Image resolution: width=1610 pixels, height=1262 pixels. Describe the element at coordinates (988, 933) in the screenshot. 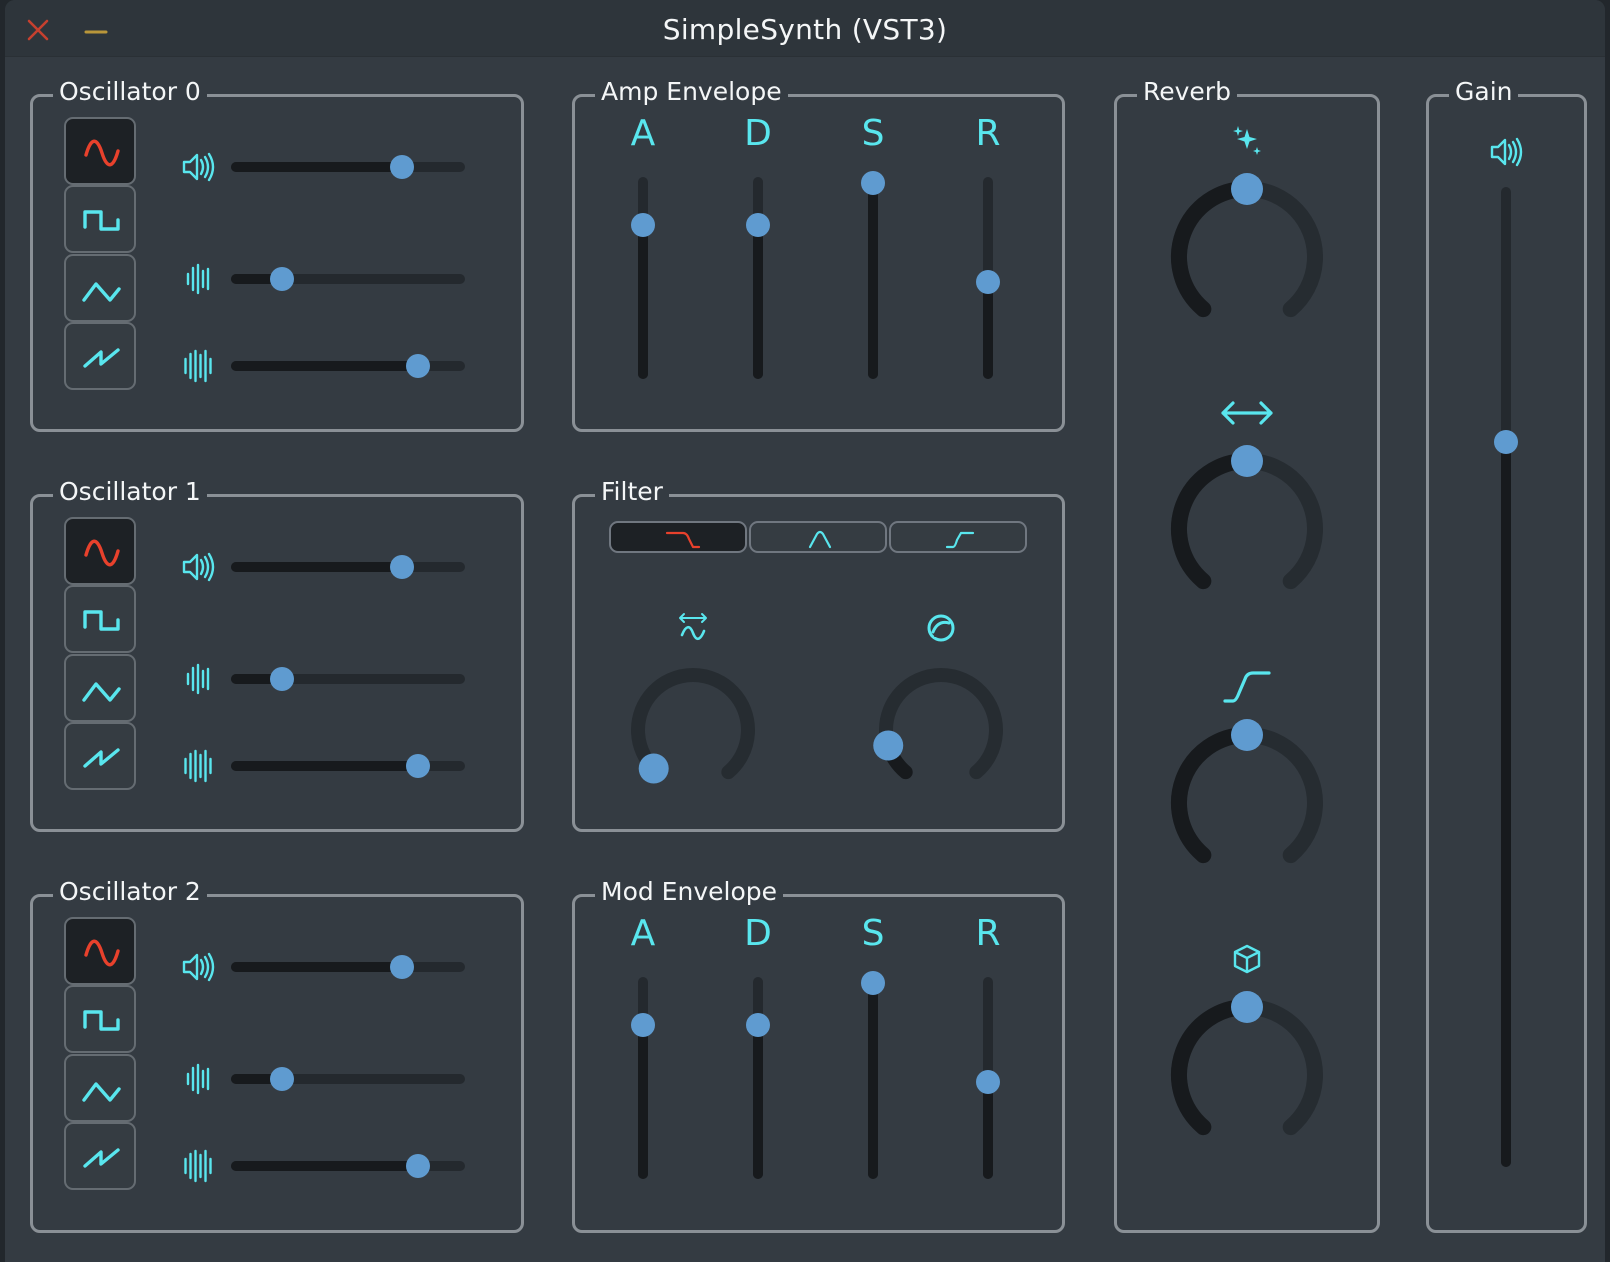

I see `mod-r-label: R` at that location.